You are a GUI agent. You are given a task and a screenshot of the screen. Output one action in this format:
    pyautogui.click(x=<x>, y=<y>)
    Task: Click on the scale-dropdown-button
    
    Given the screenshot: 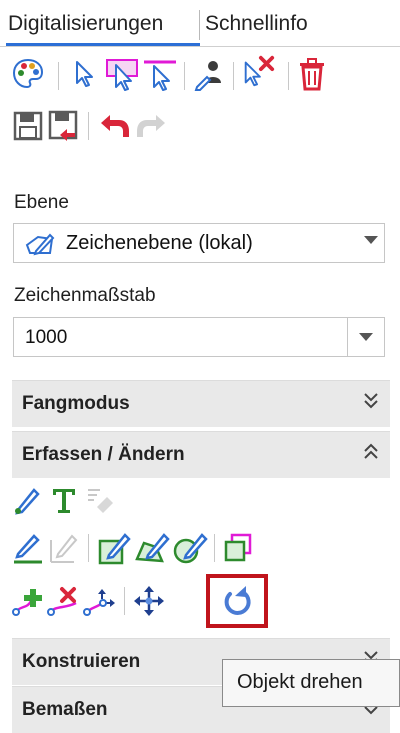 What is the action you would take?
    pyautogui.click(x=365, y=337)
    